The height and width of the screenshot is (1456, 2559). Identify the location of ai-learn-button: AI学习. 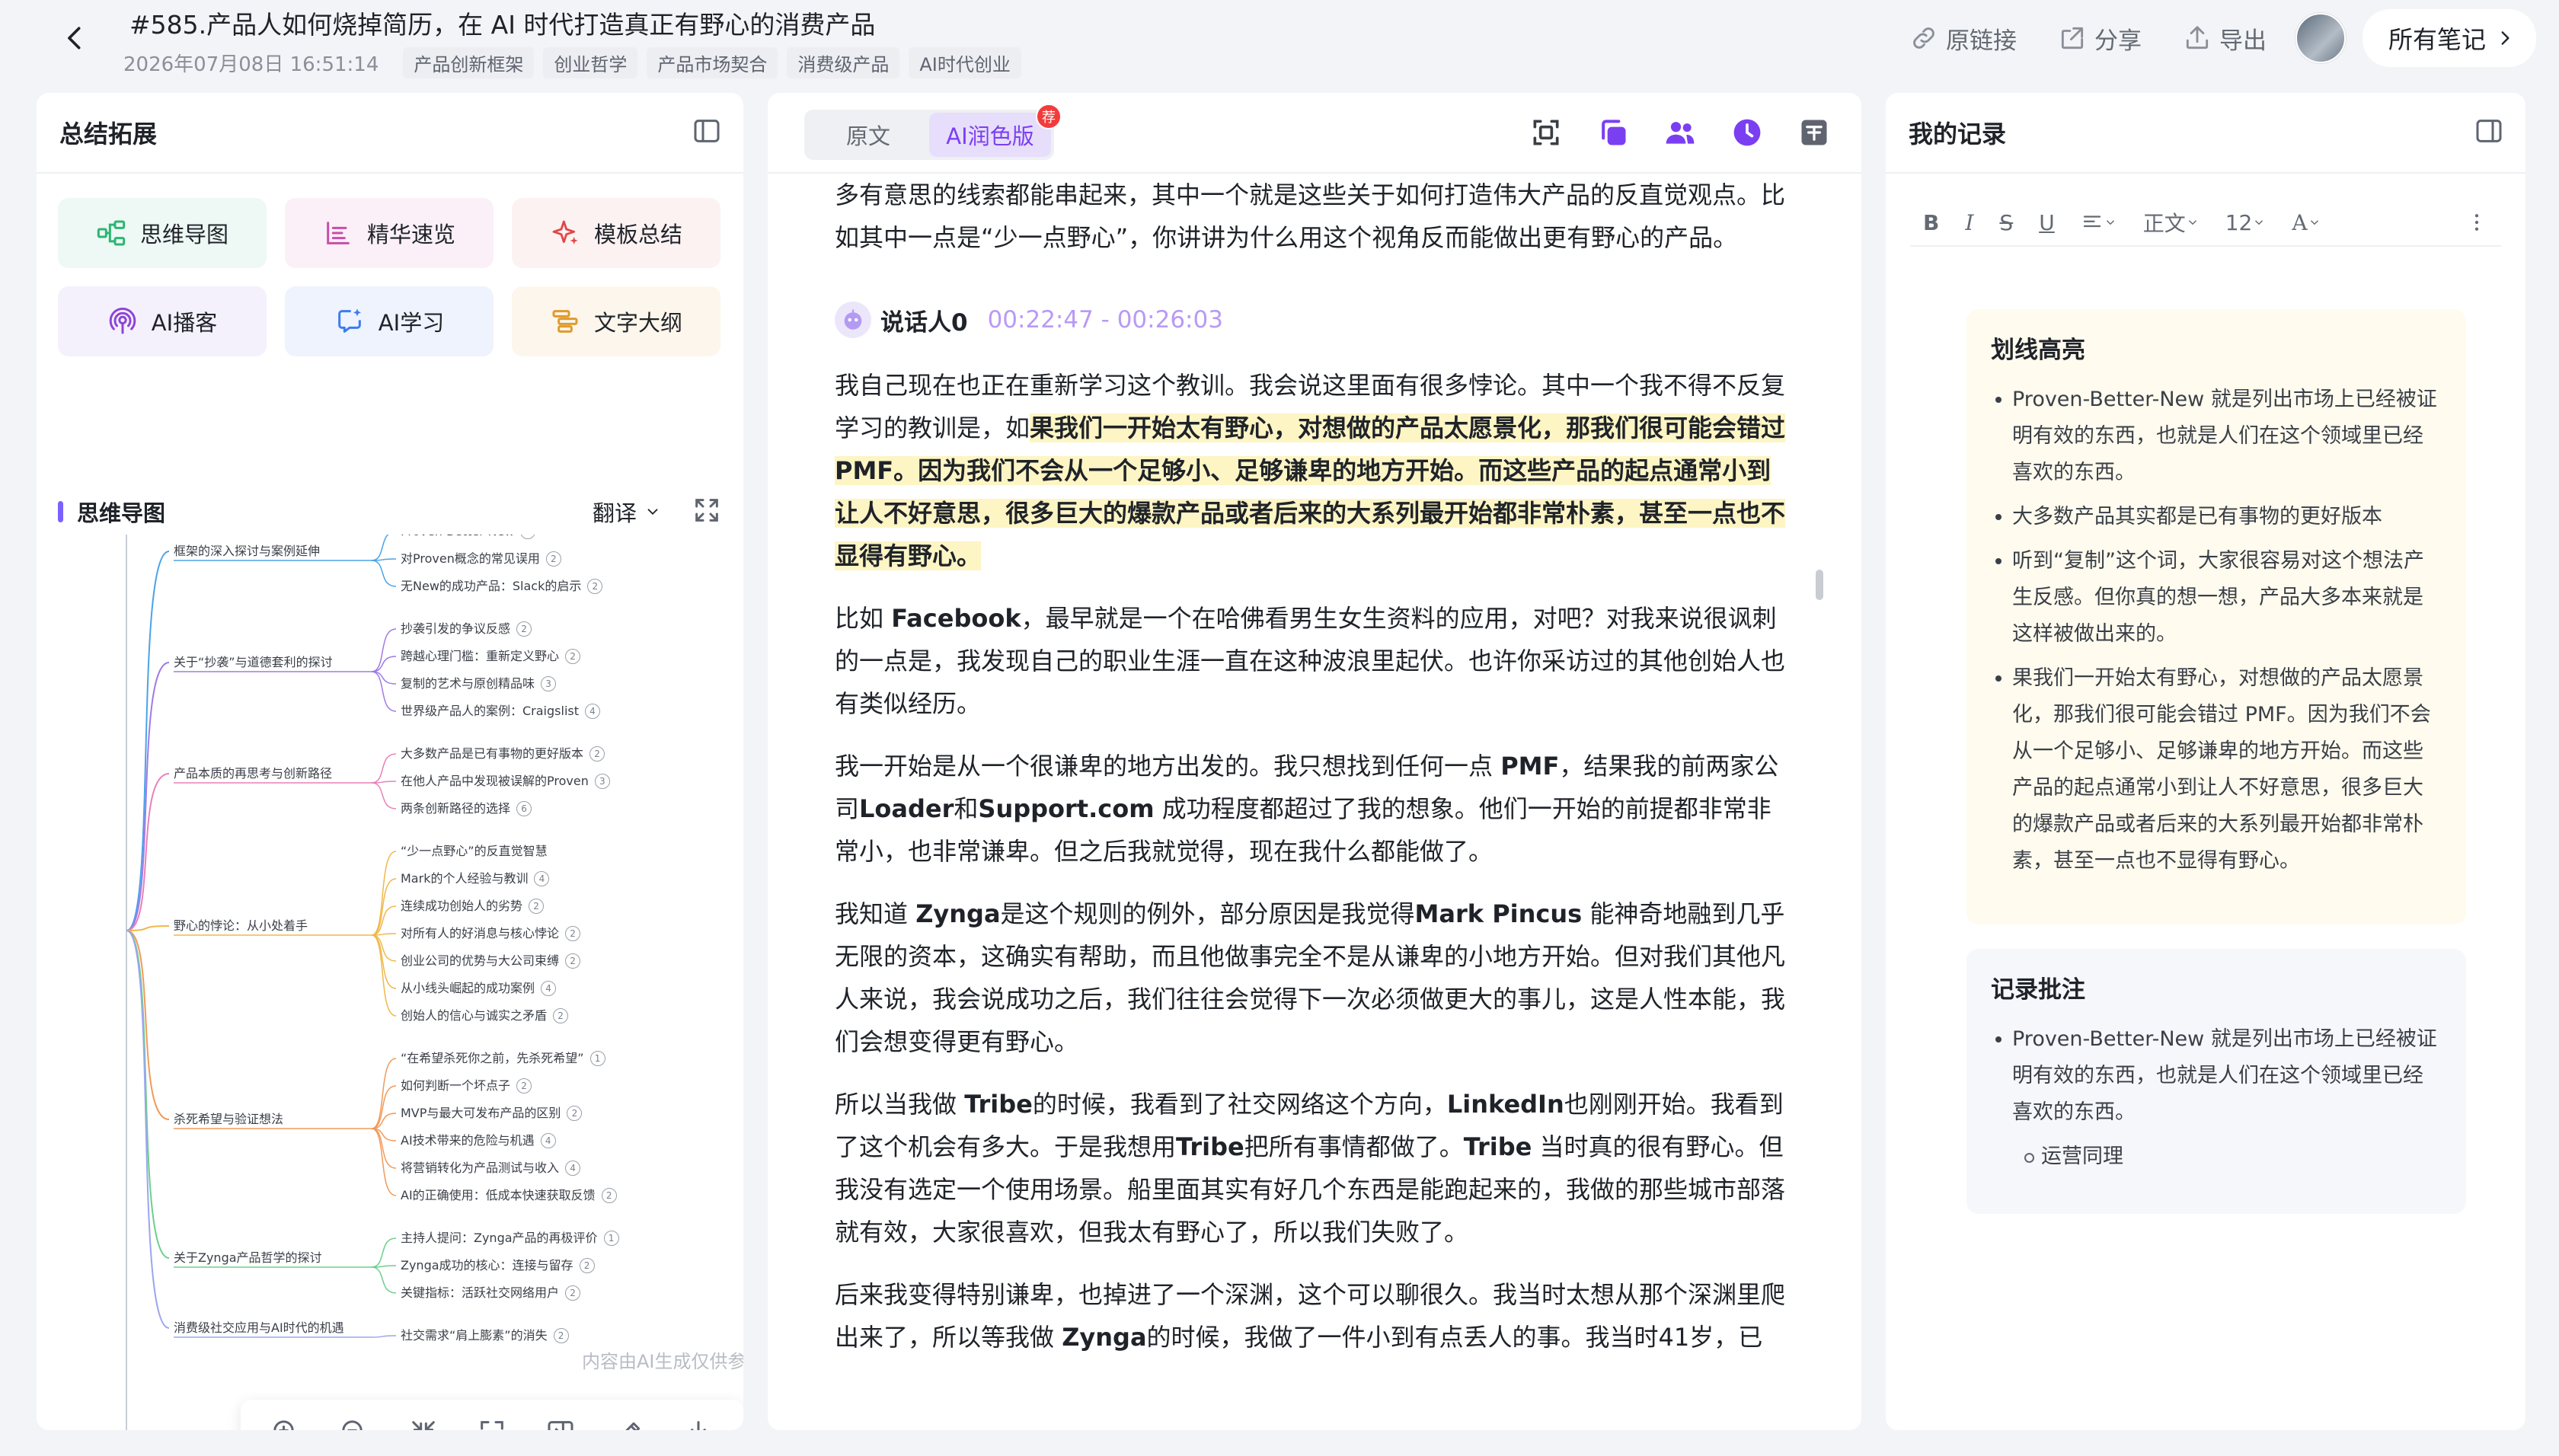
(389, 321).